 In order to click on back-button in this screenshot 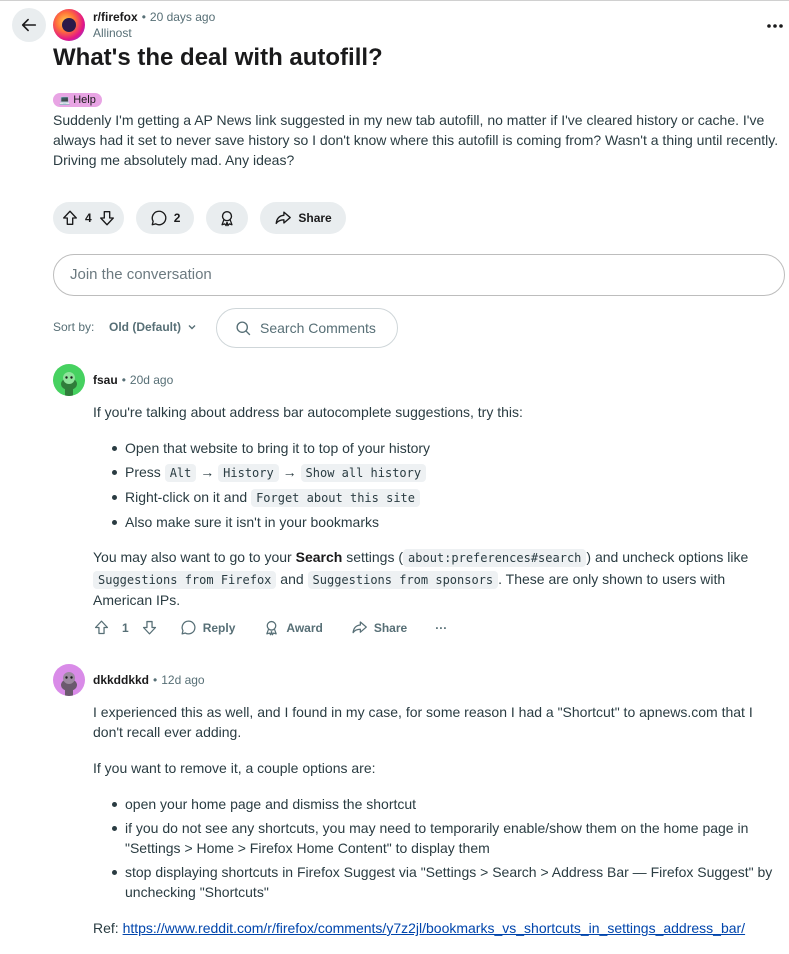, I will do `click(29, 25)`.